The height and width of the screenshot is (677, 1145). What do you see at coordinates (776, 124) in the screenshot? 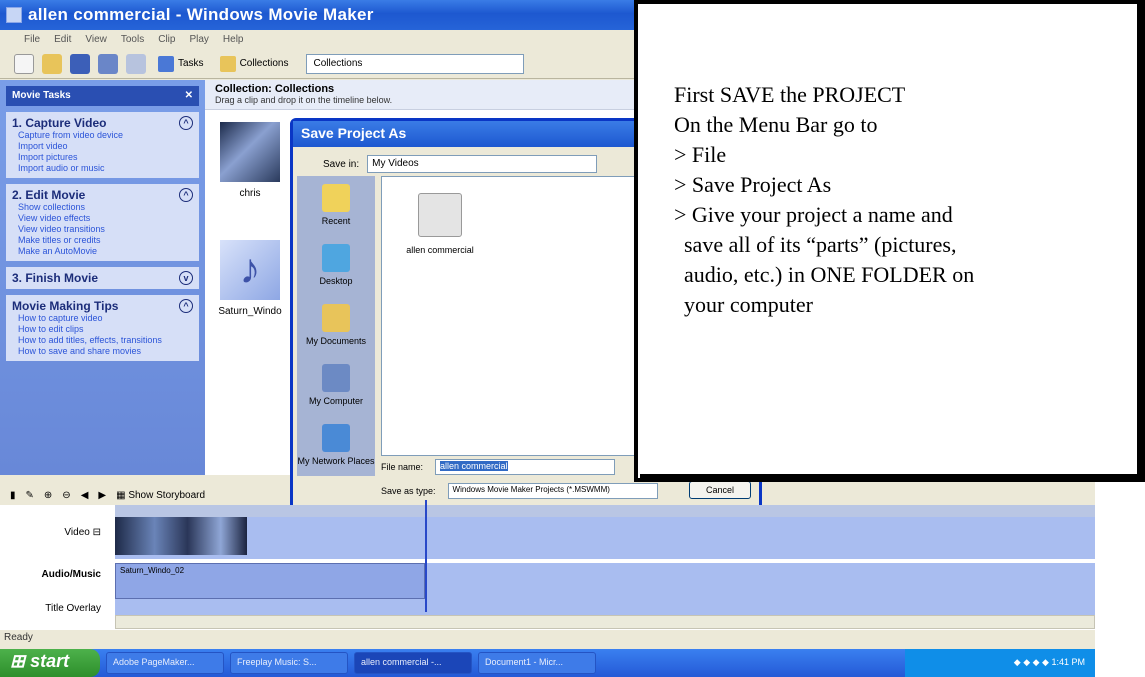
I see `instruction-line: On the Menu Bar go to` at bounding box center [776, 124].